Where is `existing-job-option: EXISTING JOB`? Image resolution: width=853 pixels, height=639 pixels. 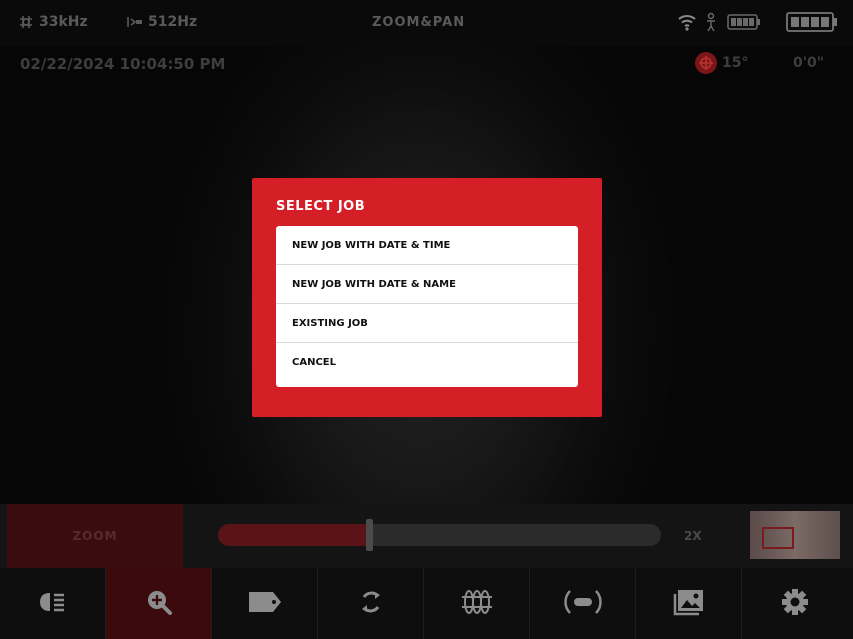 existing-job-option: EXISTING JOB is located at coordinates (427, 323).